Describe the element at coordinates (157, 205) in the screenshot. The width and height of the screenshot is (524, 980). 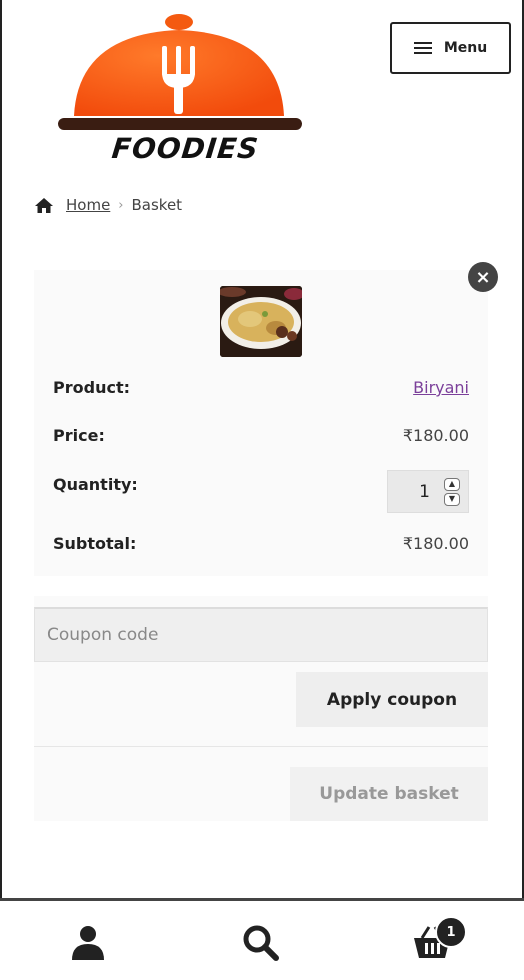
I see `breadcrumb-current: Basket` at that location.